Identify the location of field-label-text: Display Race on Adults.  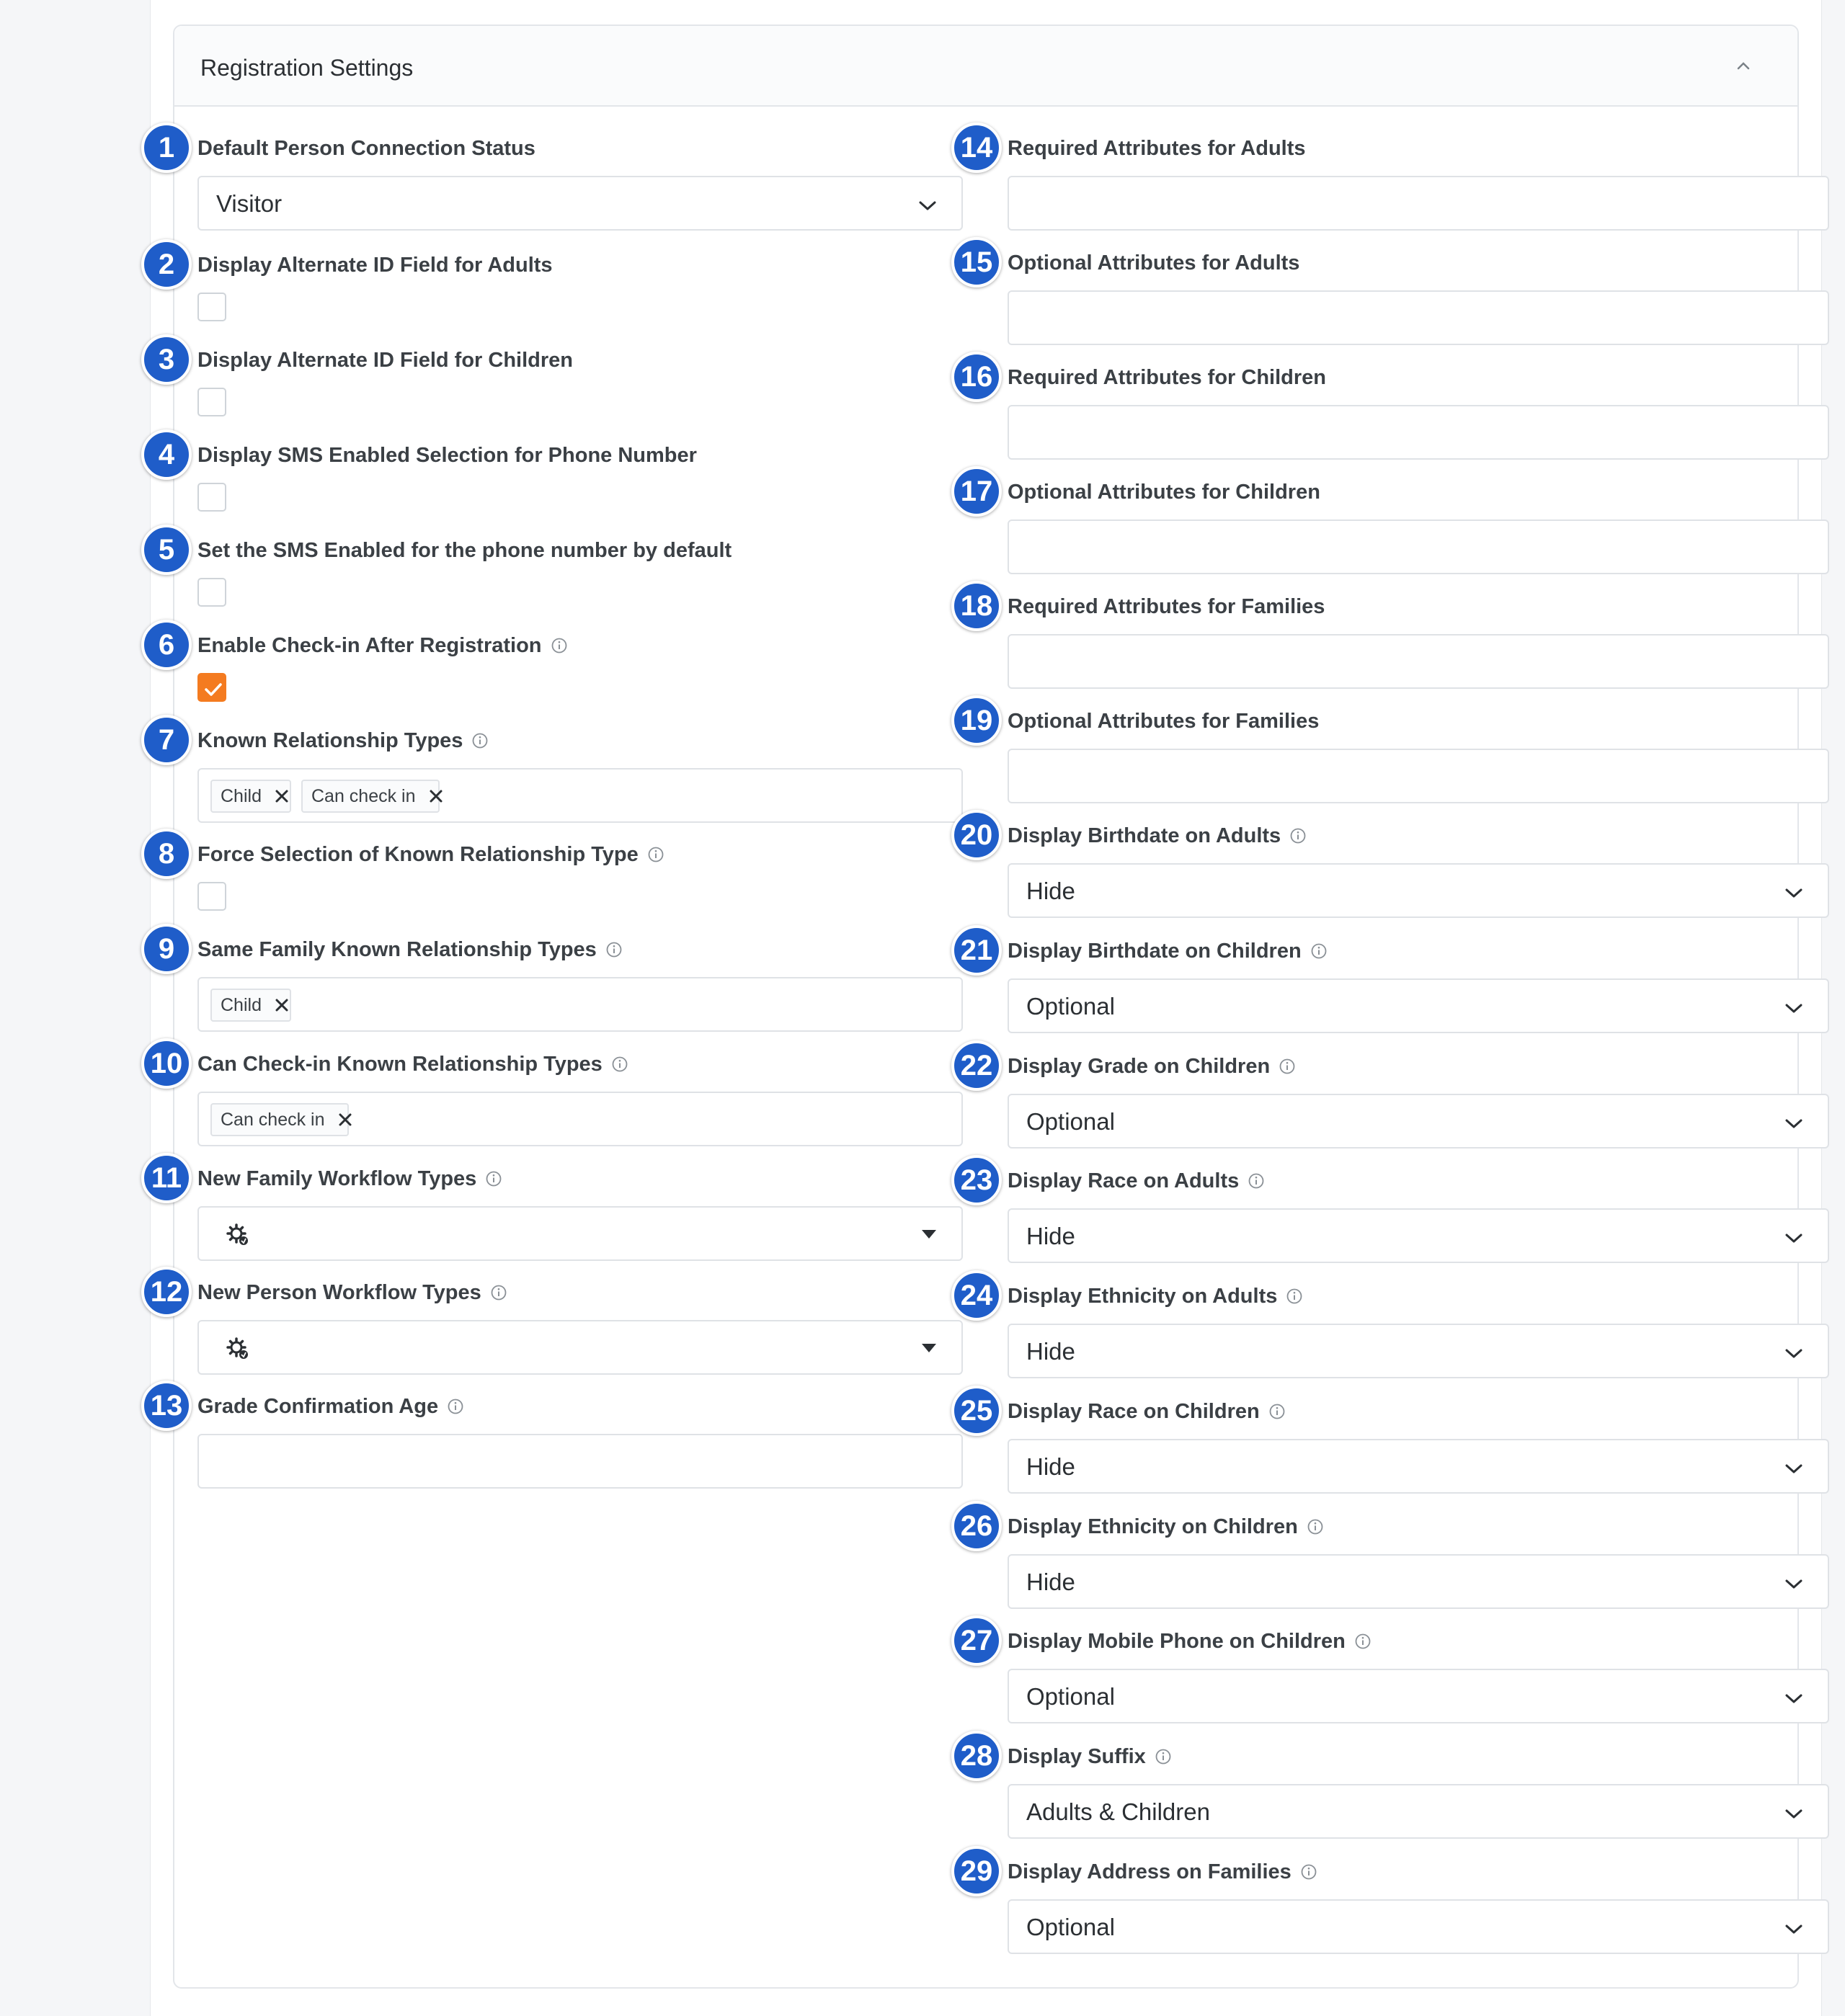
(1124, 1180).